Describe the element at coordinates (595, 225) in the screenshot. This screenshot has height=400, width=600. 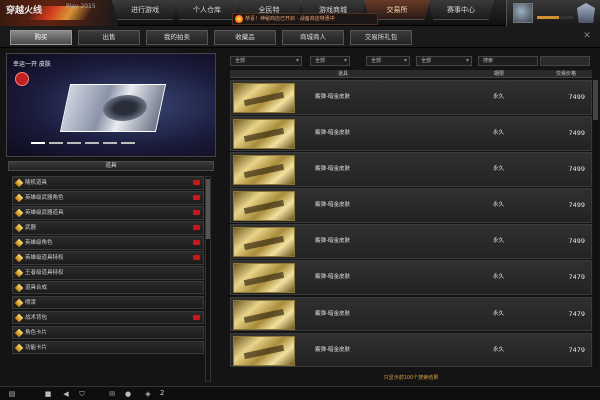
I see `listing-scrollbar` at that location.